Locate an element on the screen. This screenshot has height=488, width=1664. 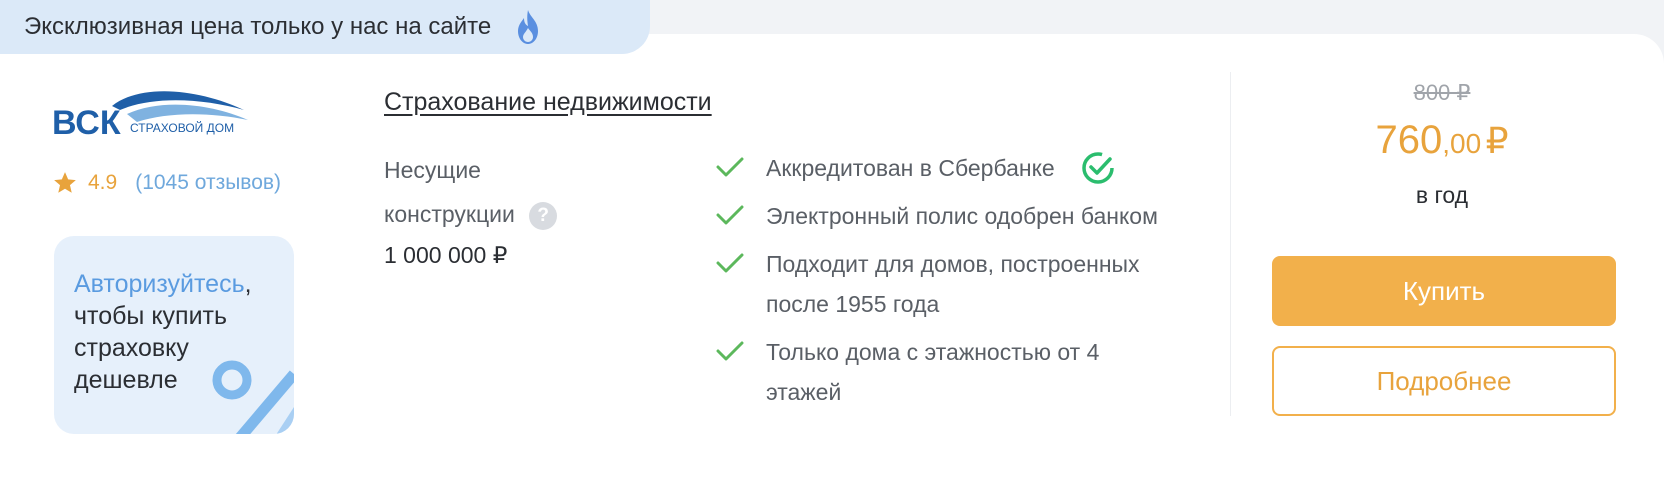
feature-item: Только дома с этажностью от 4 этажей is located at coordinates (944, 372).